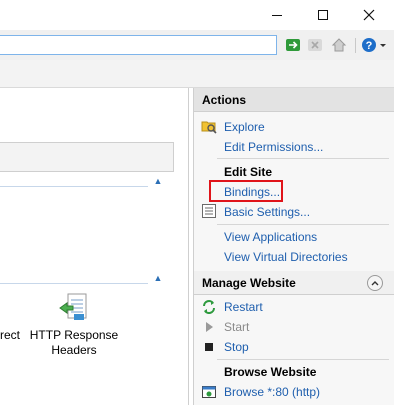  I want to click on http-response-headers-icon, so click(74, 308).